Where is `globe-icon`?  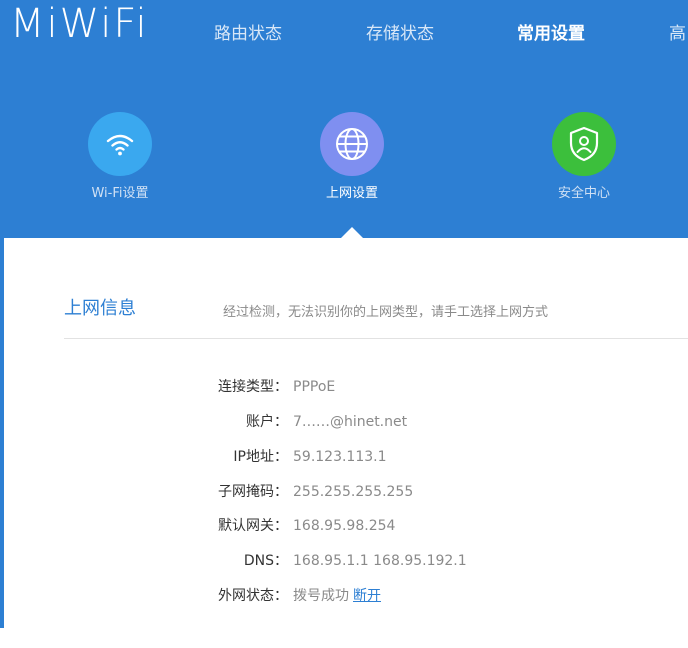 globe-icon is located at coordinates (352, 144).